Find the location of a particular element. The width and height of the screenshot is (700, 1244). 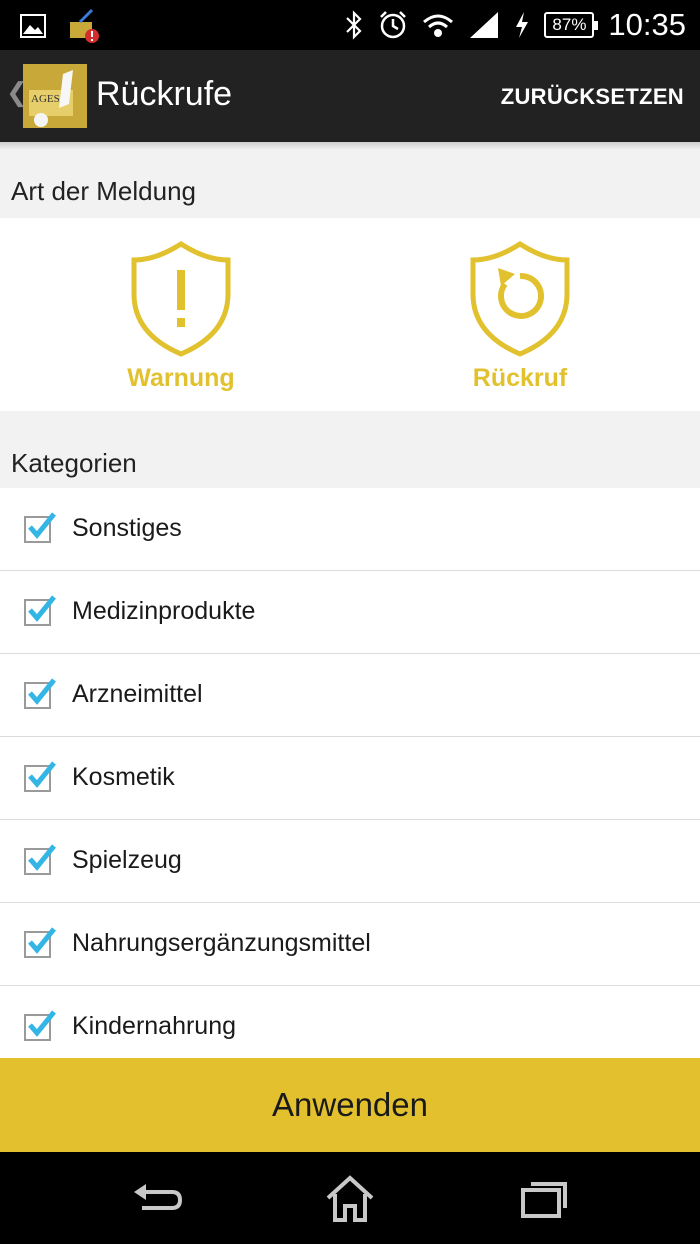

recall-shield-icon is located at coordinates (520, 299).